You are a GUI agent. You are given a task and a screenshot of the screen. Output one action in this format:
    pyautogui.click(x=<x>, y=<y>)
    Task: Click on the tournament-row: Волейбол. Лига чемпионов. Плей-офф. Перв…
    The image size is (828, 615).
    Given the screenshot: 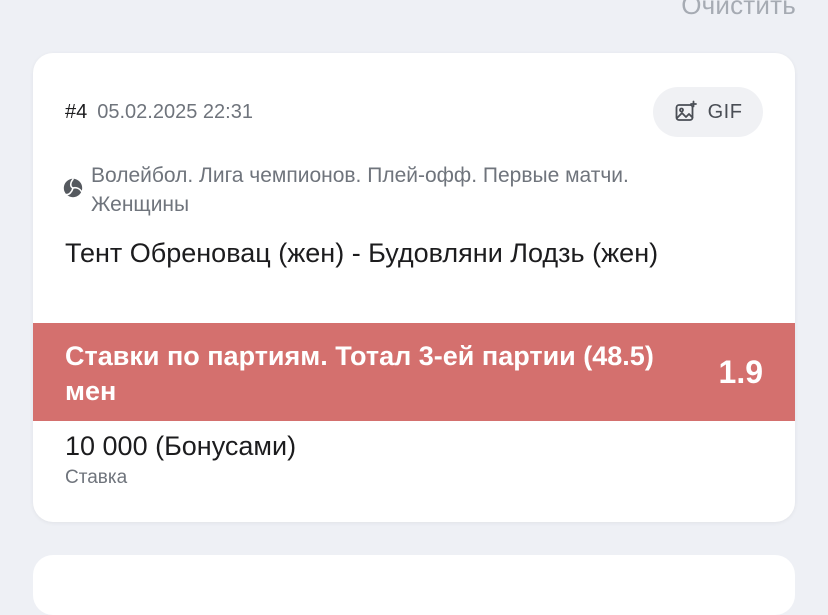 What is the action you would take?
    pyautogui.click(x=373, y=190)
    